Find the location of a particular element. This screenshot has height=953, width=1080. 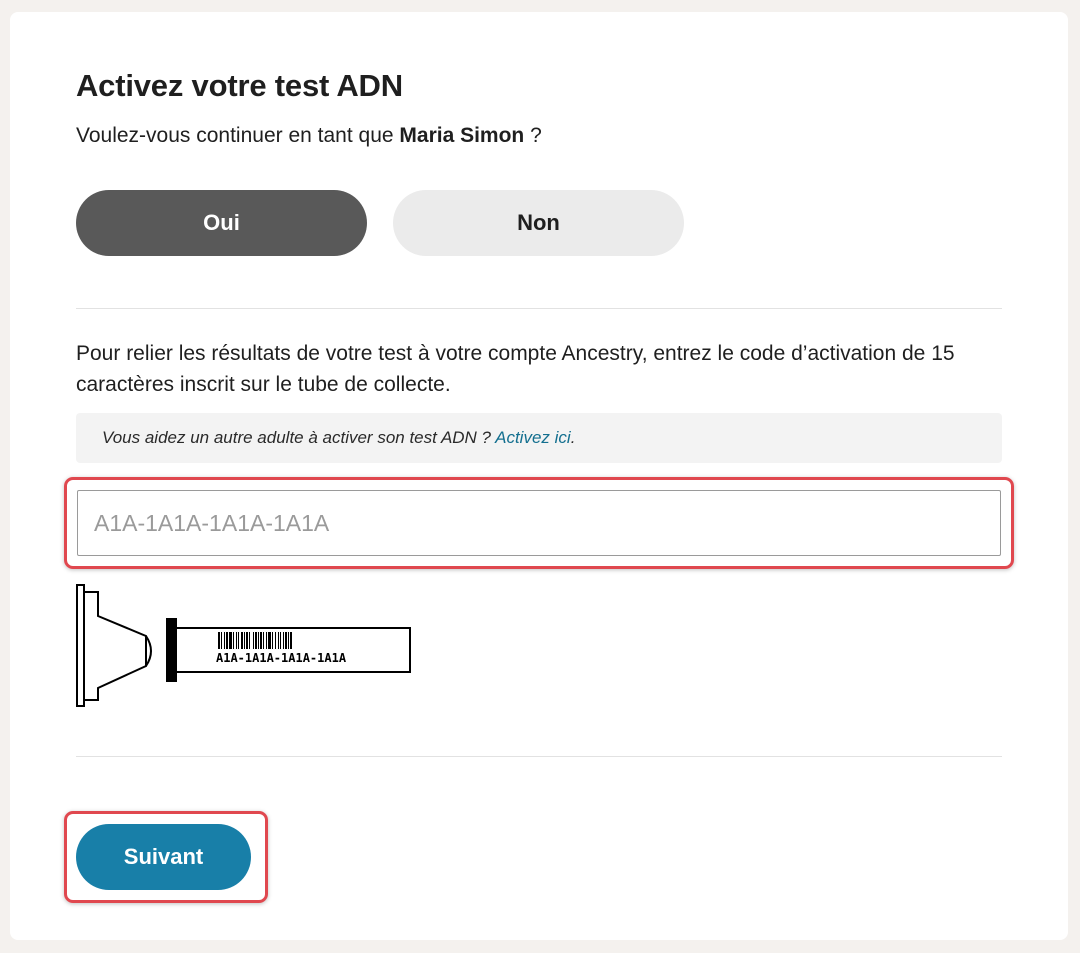

page-title: Activez votre test ADN is located at coordinates (239, 85).